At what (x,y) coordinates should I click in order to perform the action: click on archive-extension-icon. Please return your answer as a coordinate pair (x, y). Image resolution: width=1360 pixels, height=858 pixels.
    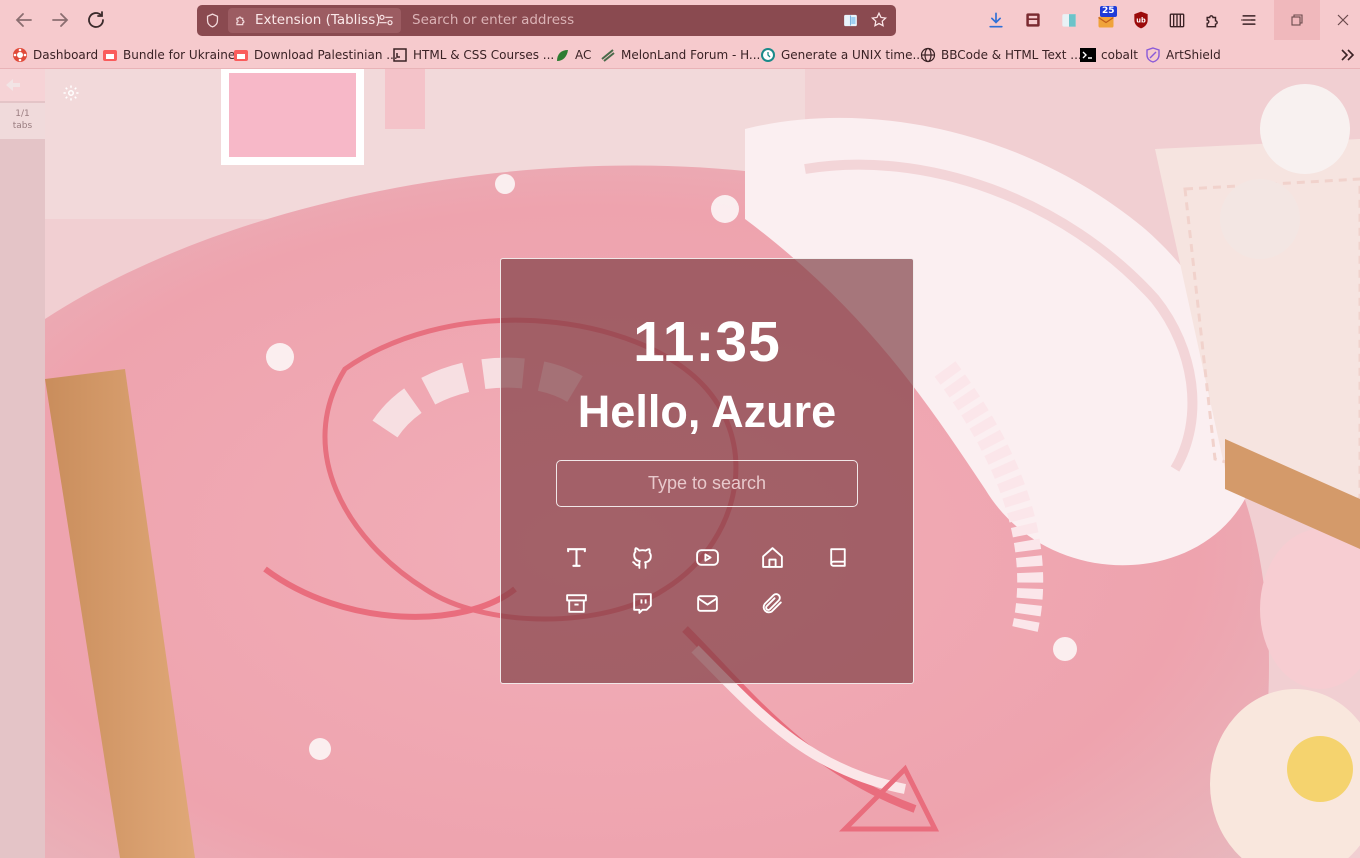
    Looking at the image, I should click on (1177, 20).